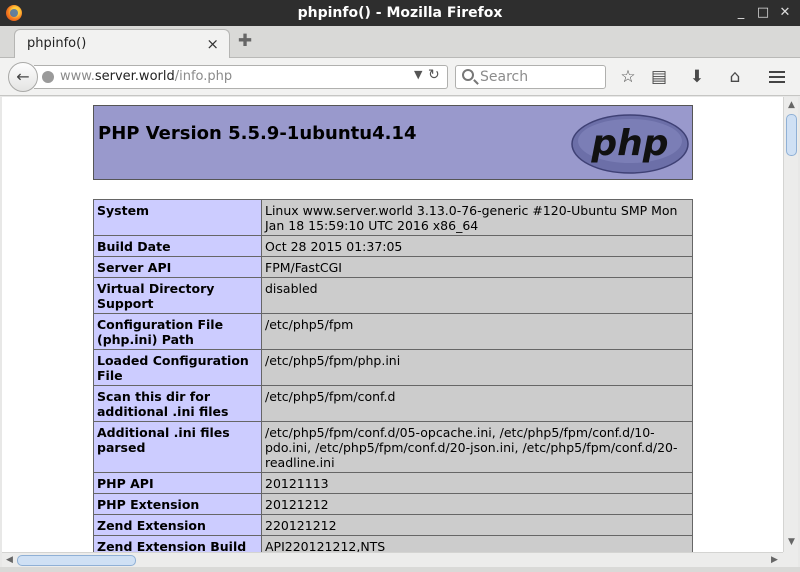 This screenshot has height=572, width=800. What do you see at coordinates (477, 543) in the screenshot?
I see `row-value: API220121212,NTS` at bounding box center [477, 543].